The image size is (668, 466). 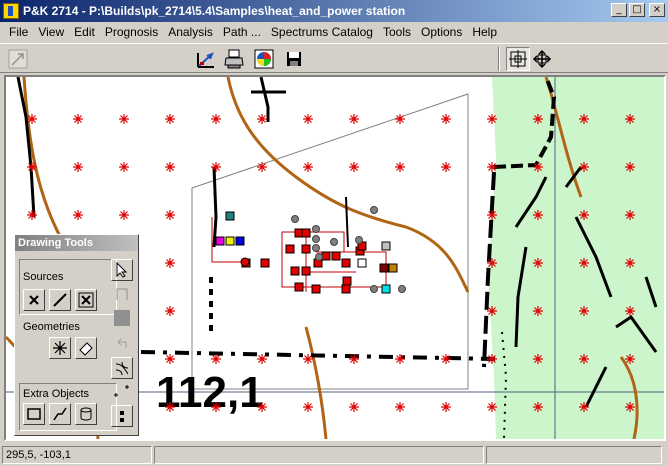 What do you see at coordinates (122, 294) in the screenshot?
I see `polygon-tool-button` at bounding box center [122, 294].